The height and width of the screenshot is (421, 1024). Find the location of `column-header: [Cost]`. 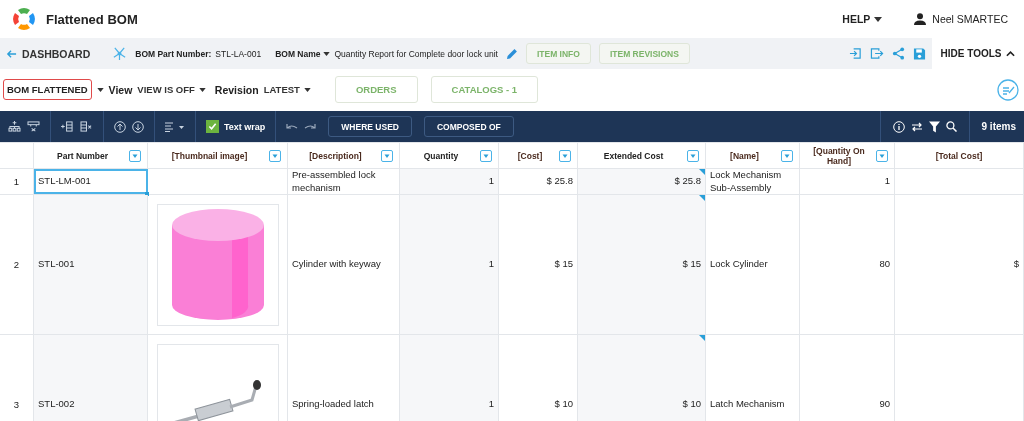

column-header: [Cost] is located at coordinates (530, 155).